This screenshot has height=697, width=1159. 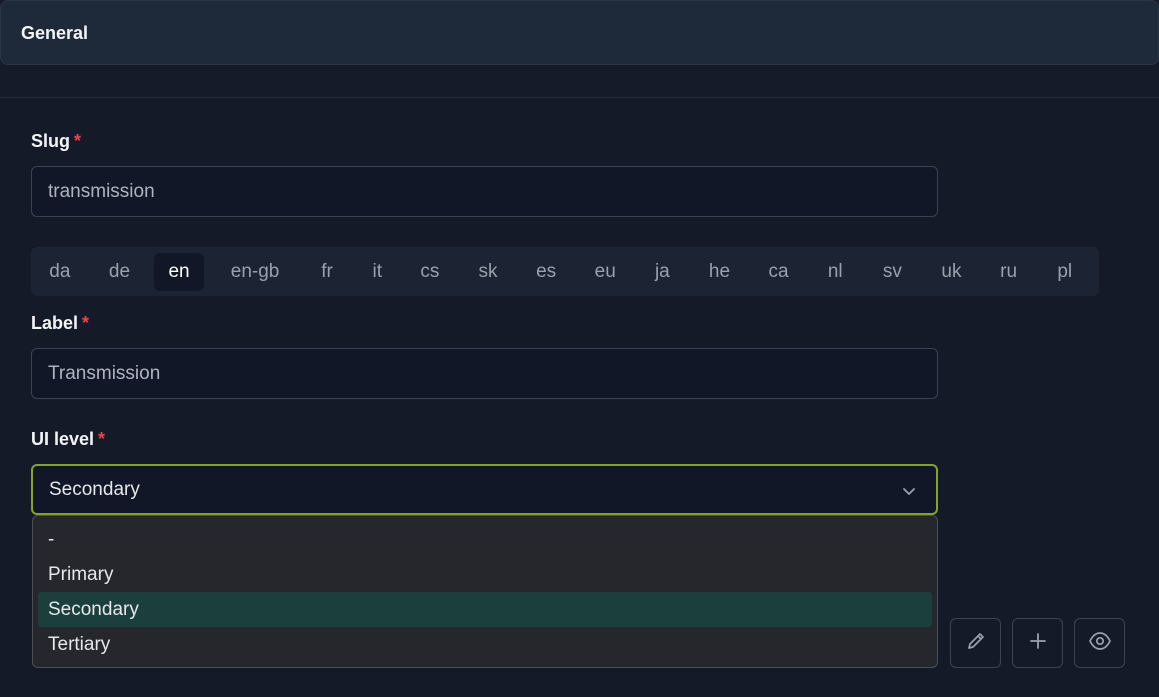 I want to click on dropdown-option: Secondary, so click(x=485, y=609).